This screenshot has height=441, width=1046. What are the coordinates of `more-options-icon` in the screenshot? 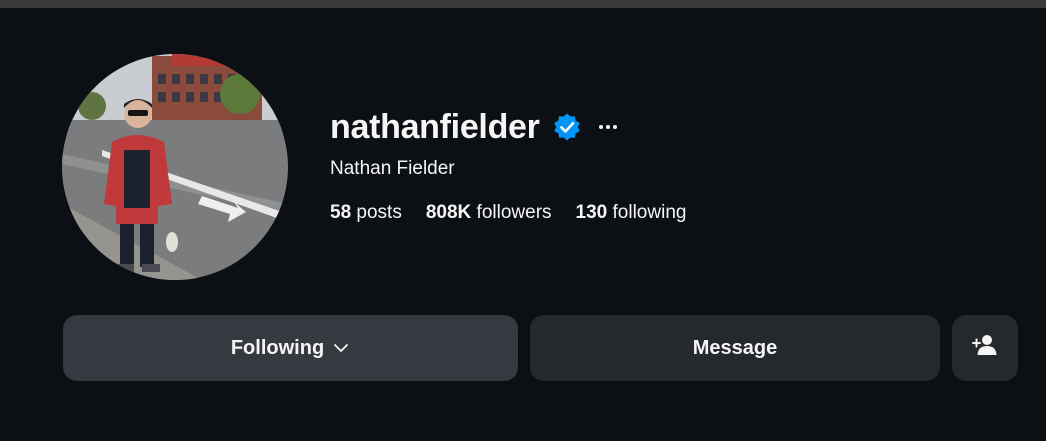 It's located at (608, 127).